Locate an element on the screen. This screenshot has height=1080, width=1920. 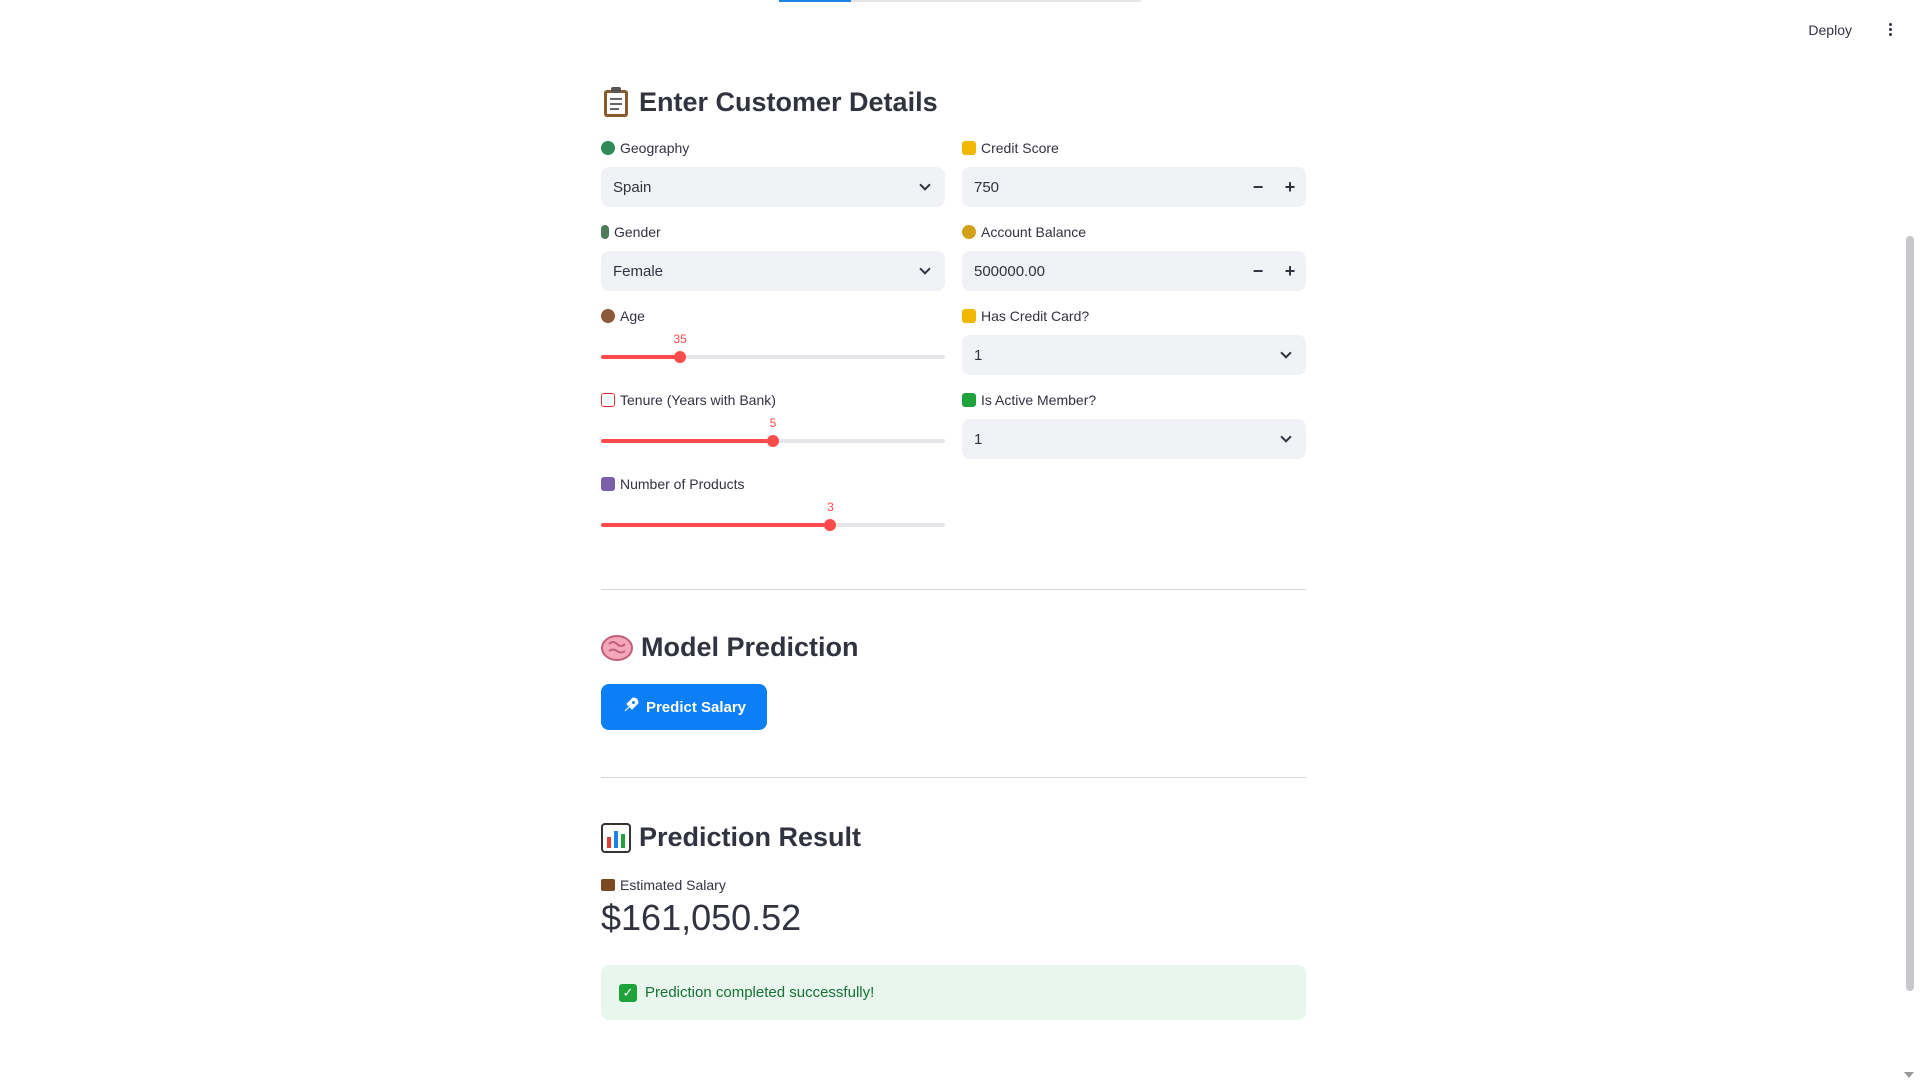
person-icon is located at coordinates (605, 232).